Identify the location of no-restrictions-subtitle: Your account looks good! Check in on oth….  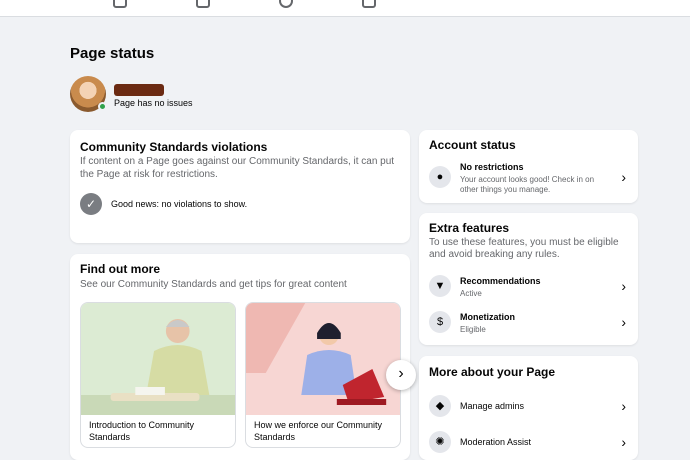
(527, 184).